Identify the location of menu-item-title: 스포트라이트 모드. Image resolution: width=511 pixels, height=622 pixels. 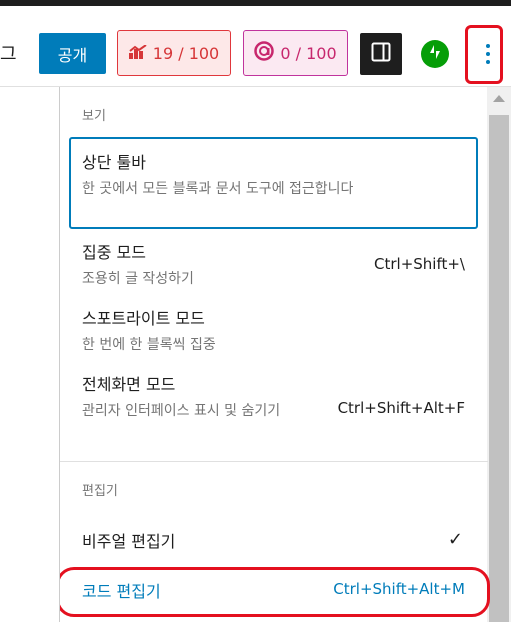
(143, 318).